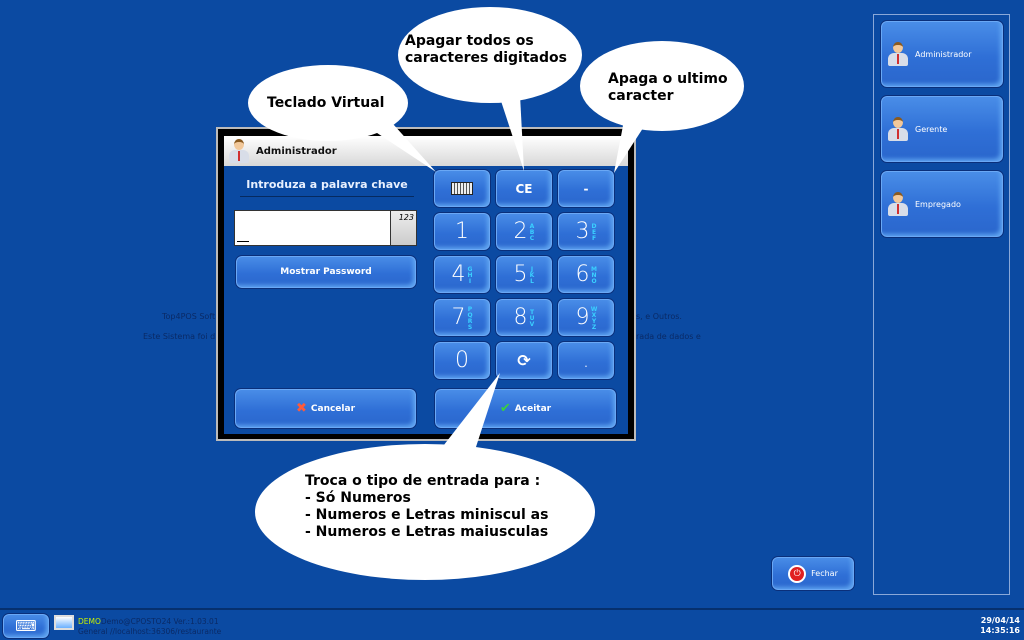 The height and width of the screenshot is (640, 1024). What do you see at coordinates (150, 631) in the screenshot?
I see `connection-string: General //localhost:36306/restaurante` at bounding box center [150, 631].